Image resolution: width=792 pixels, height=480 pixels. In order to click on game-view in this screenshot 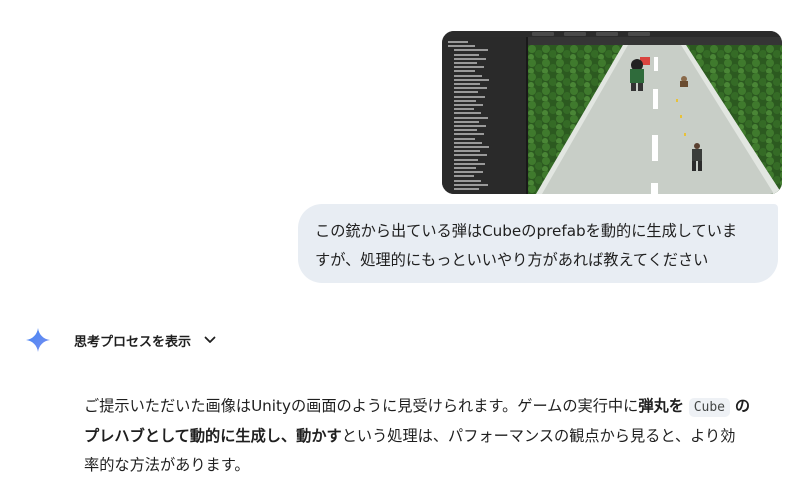, I will do `click(655, 119)`.